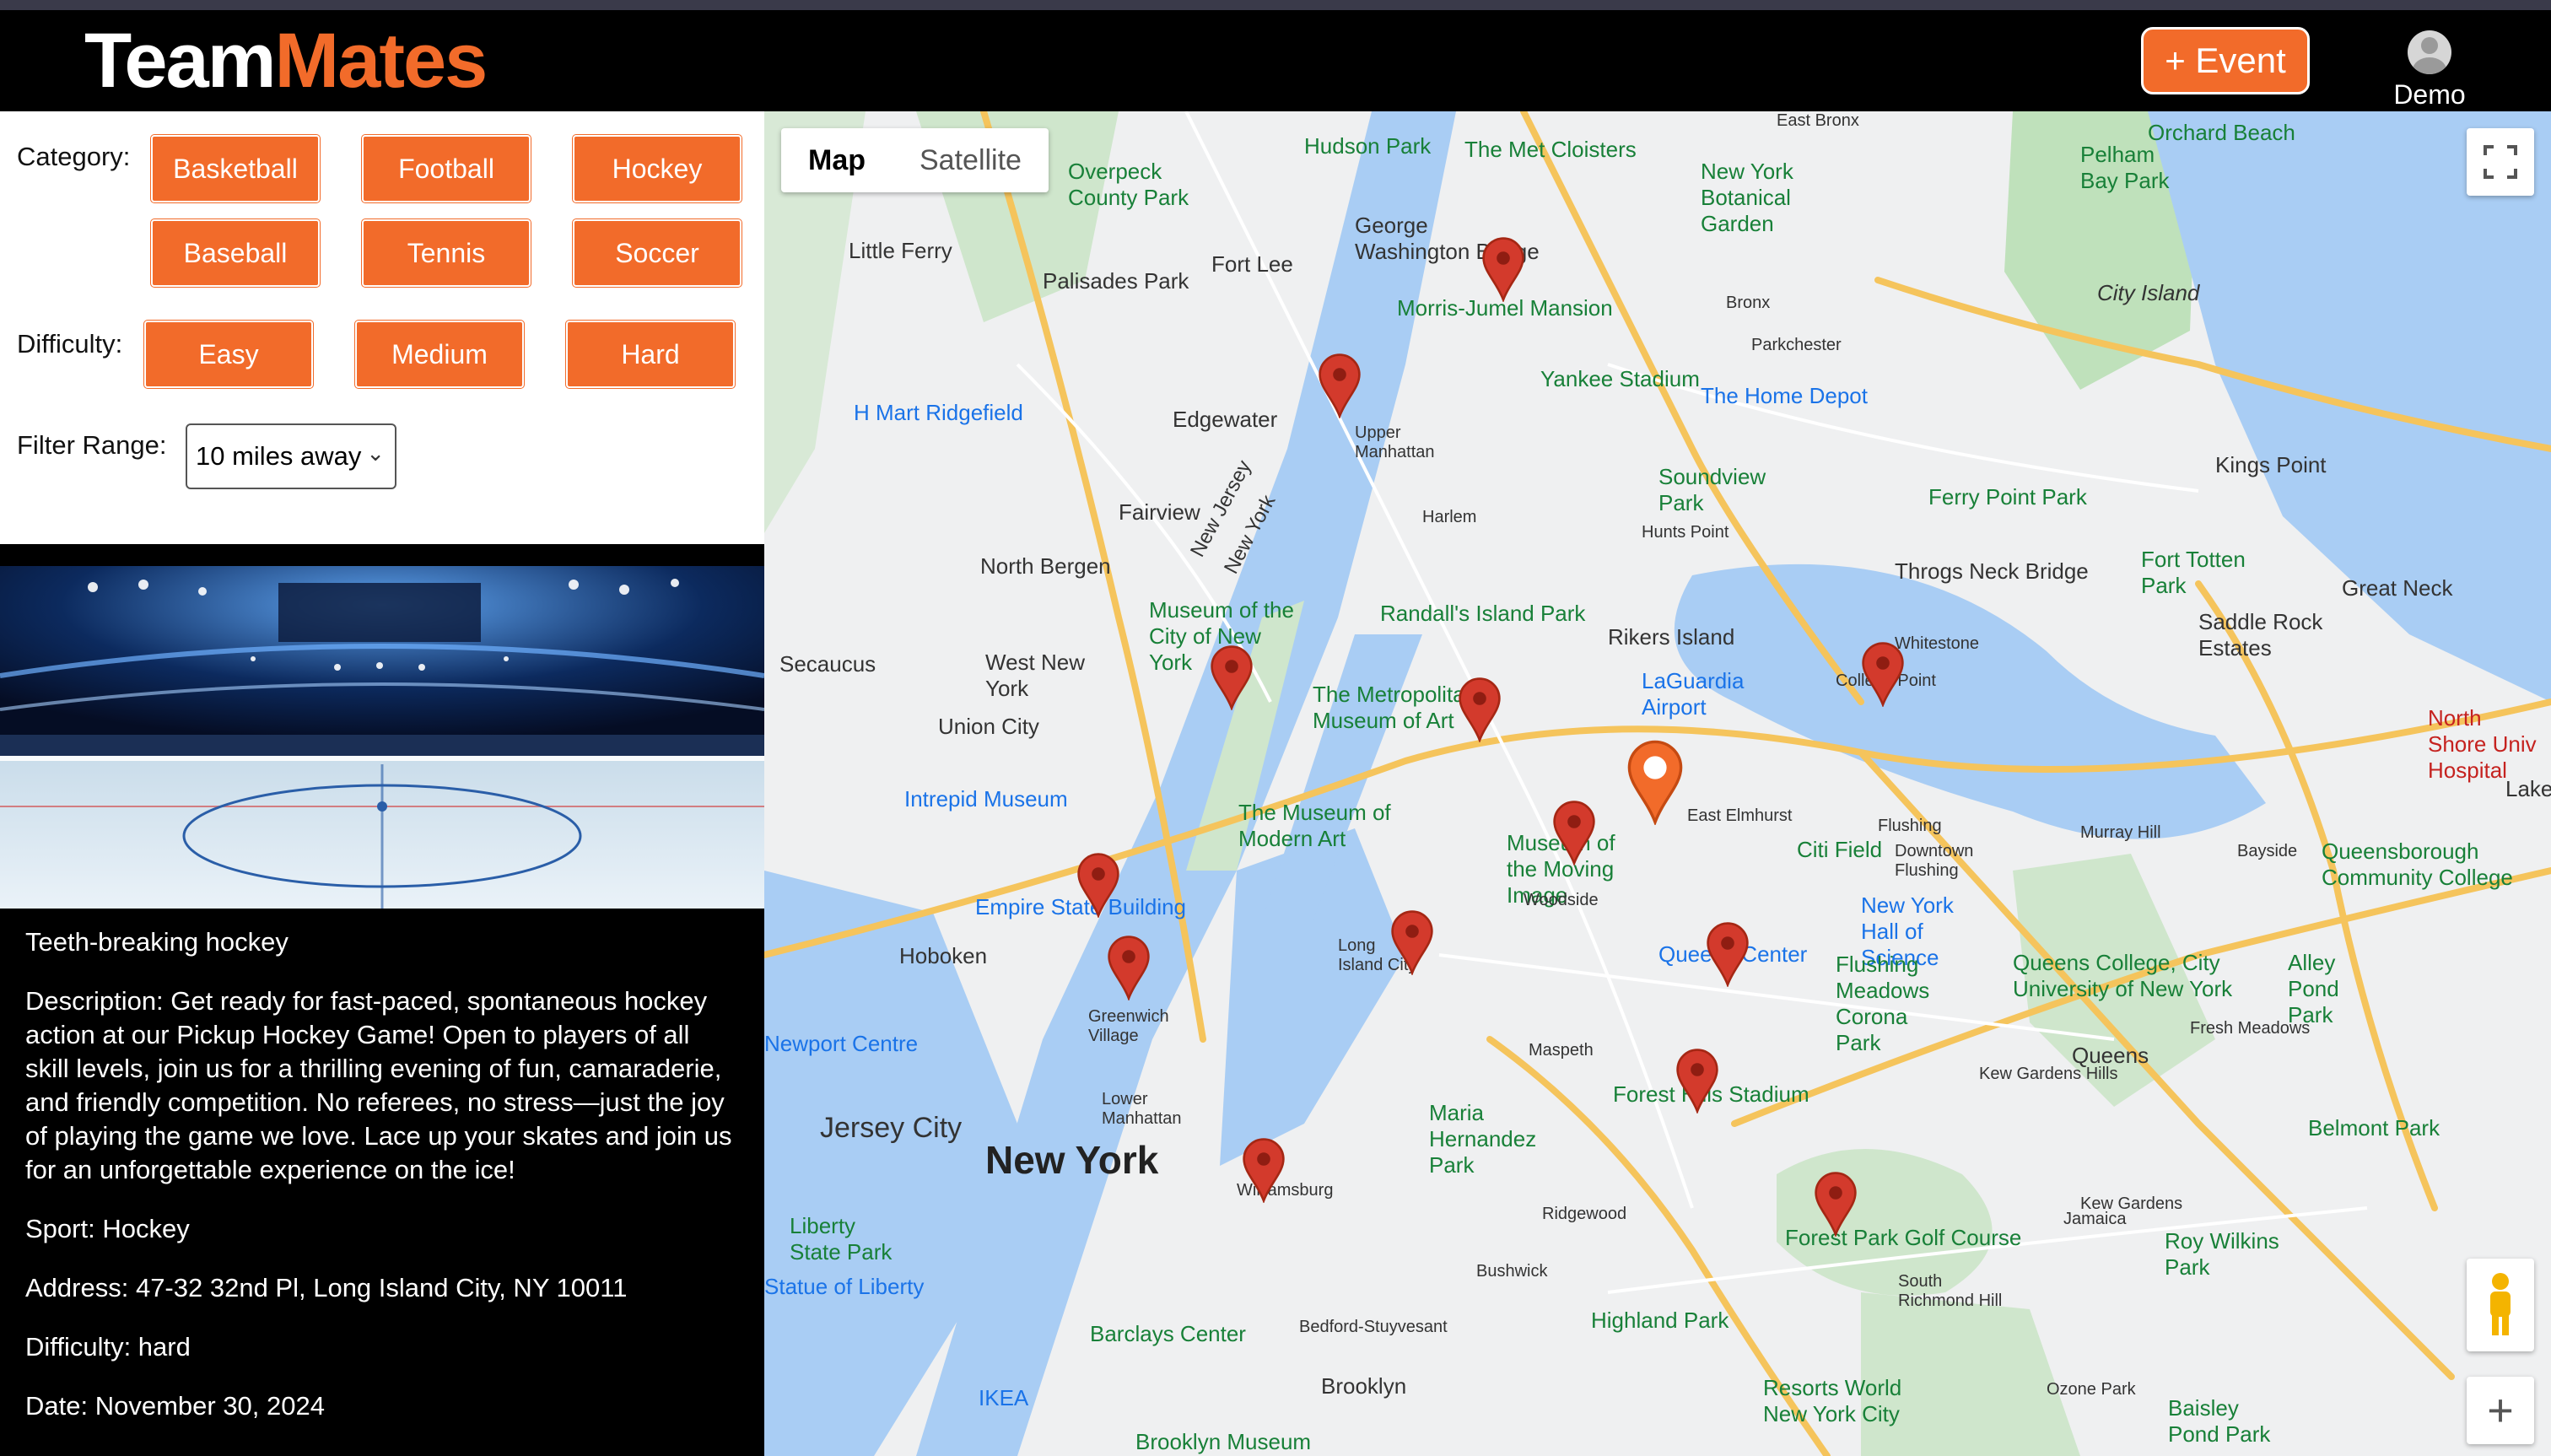 The width and height of the screenshot is (2551, 1456). I want to click on map-label: South Richmond Hill, so click(1950, 1291).